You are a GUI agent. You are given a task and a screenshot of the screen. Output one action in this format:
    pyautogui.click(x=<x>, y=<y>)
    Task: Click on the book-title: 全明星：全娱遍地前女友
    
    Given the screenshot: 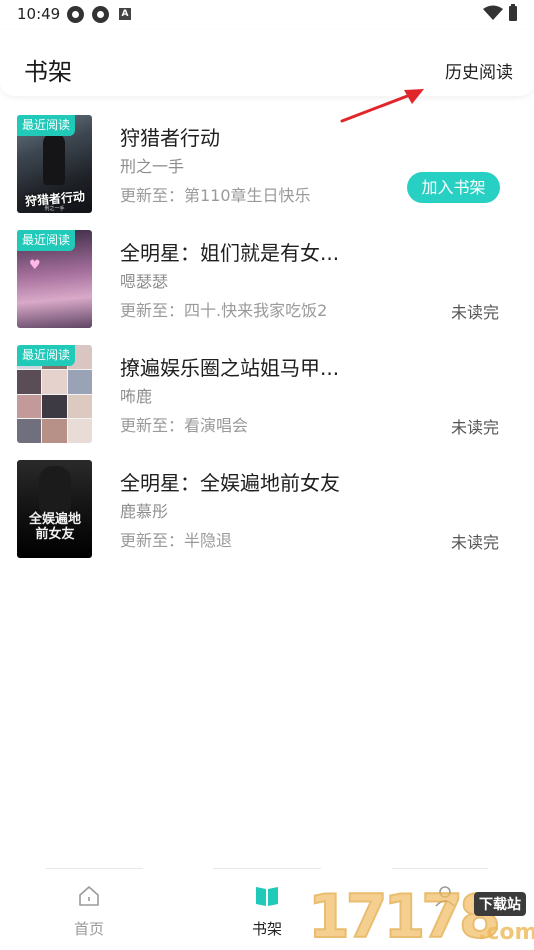 What is the action you would take?
    pyautogui.click(x=230, y=483)
    